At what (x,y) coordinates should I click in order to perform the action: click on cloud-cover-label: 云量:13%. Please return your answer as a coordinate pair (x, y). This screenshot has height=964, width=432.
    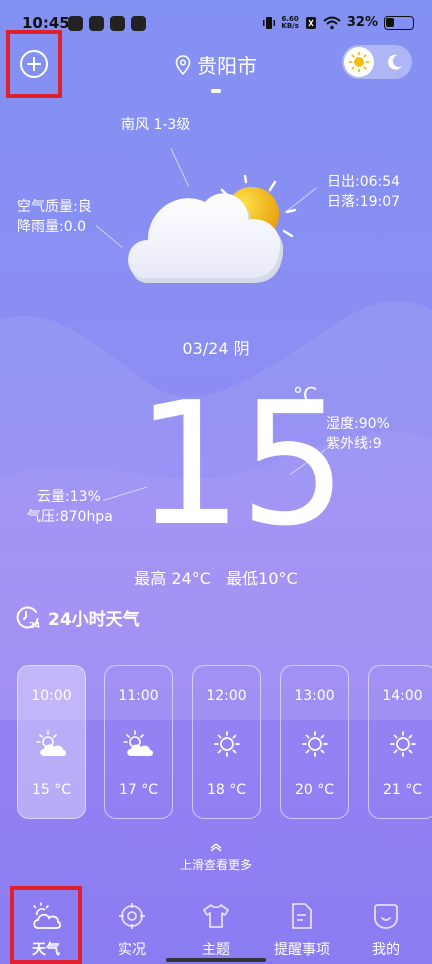
    Looking at the image, I should click on (69, 497).